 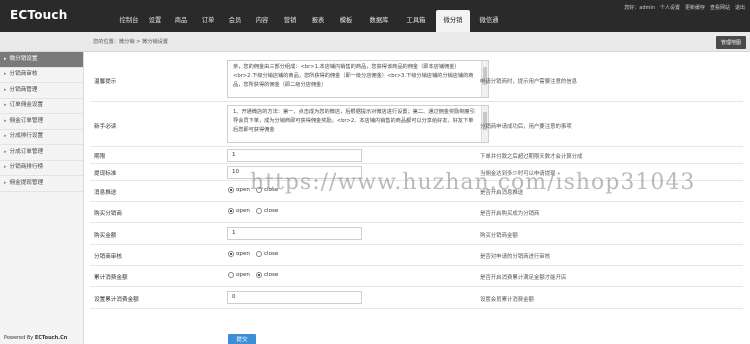 I want to click on nav-item: 内容, so click(x=262, y=21).